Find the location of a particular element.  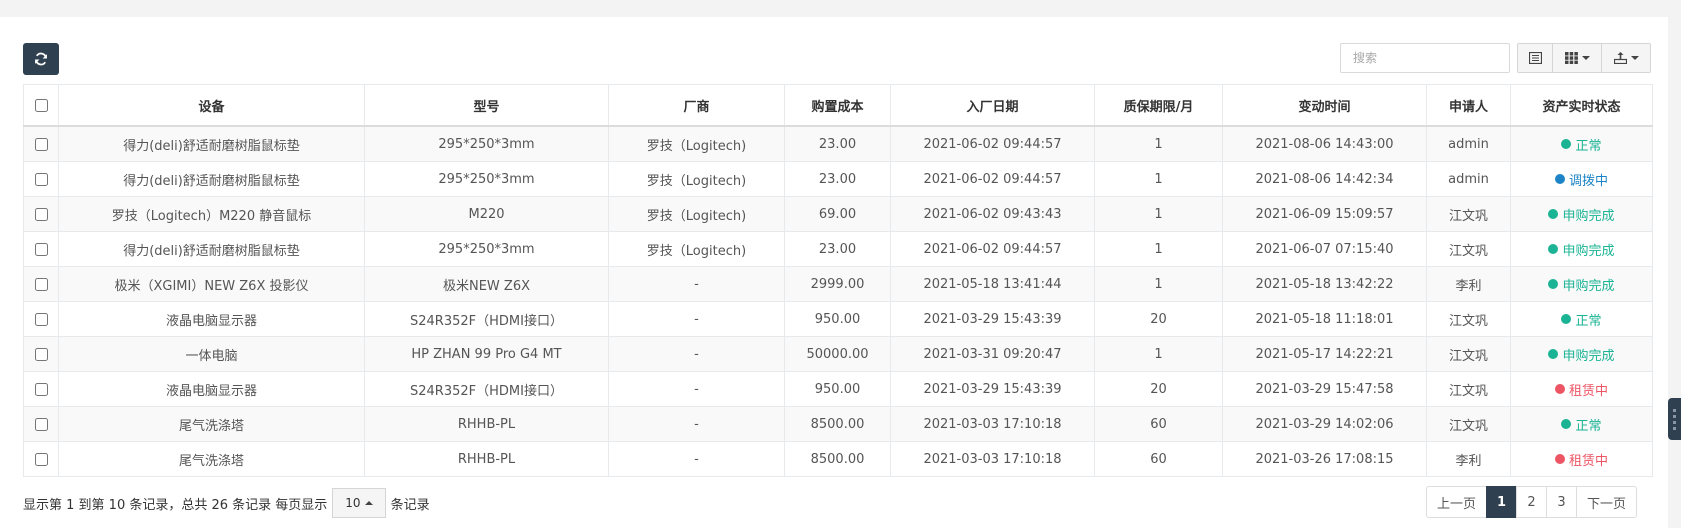

column-header-entry-date: 入厂日期 is located at coordinates (992, 105).